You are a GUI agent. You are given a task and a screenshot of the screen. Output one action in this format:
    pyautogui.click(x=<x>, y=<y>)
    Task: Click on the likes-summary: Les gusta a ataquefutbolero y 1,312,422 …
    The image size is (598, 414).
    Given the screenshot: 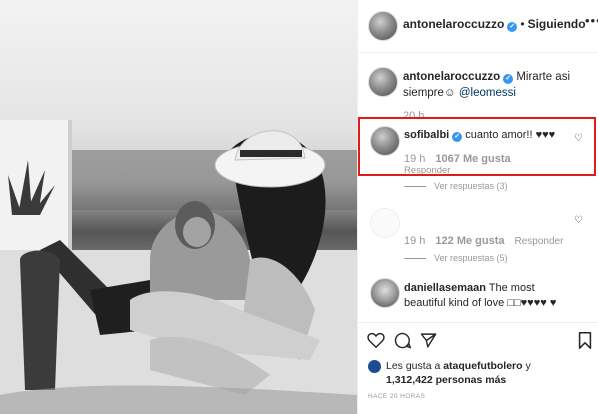 What is the action you would take?
    pyautogui.click(x=458, y=373)
    